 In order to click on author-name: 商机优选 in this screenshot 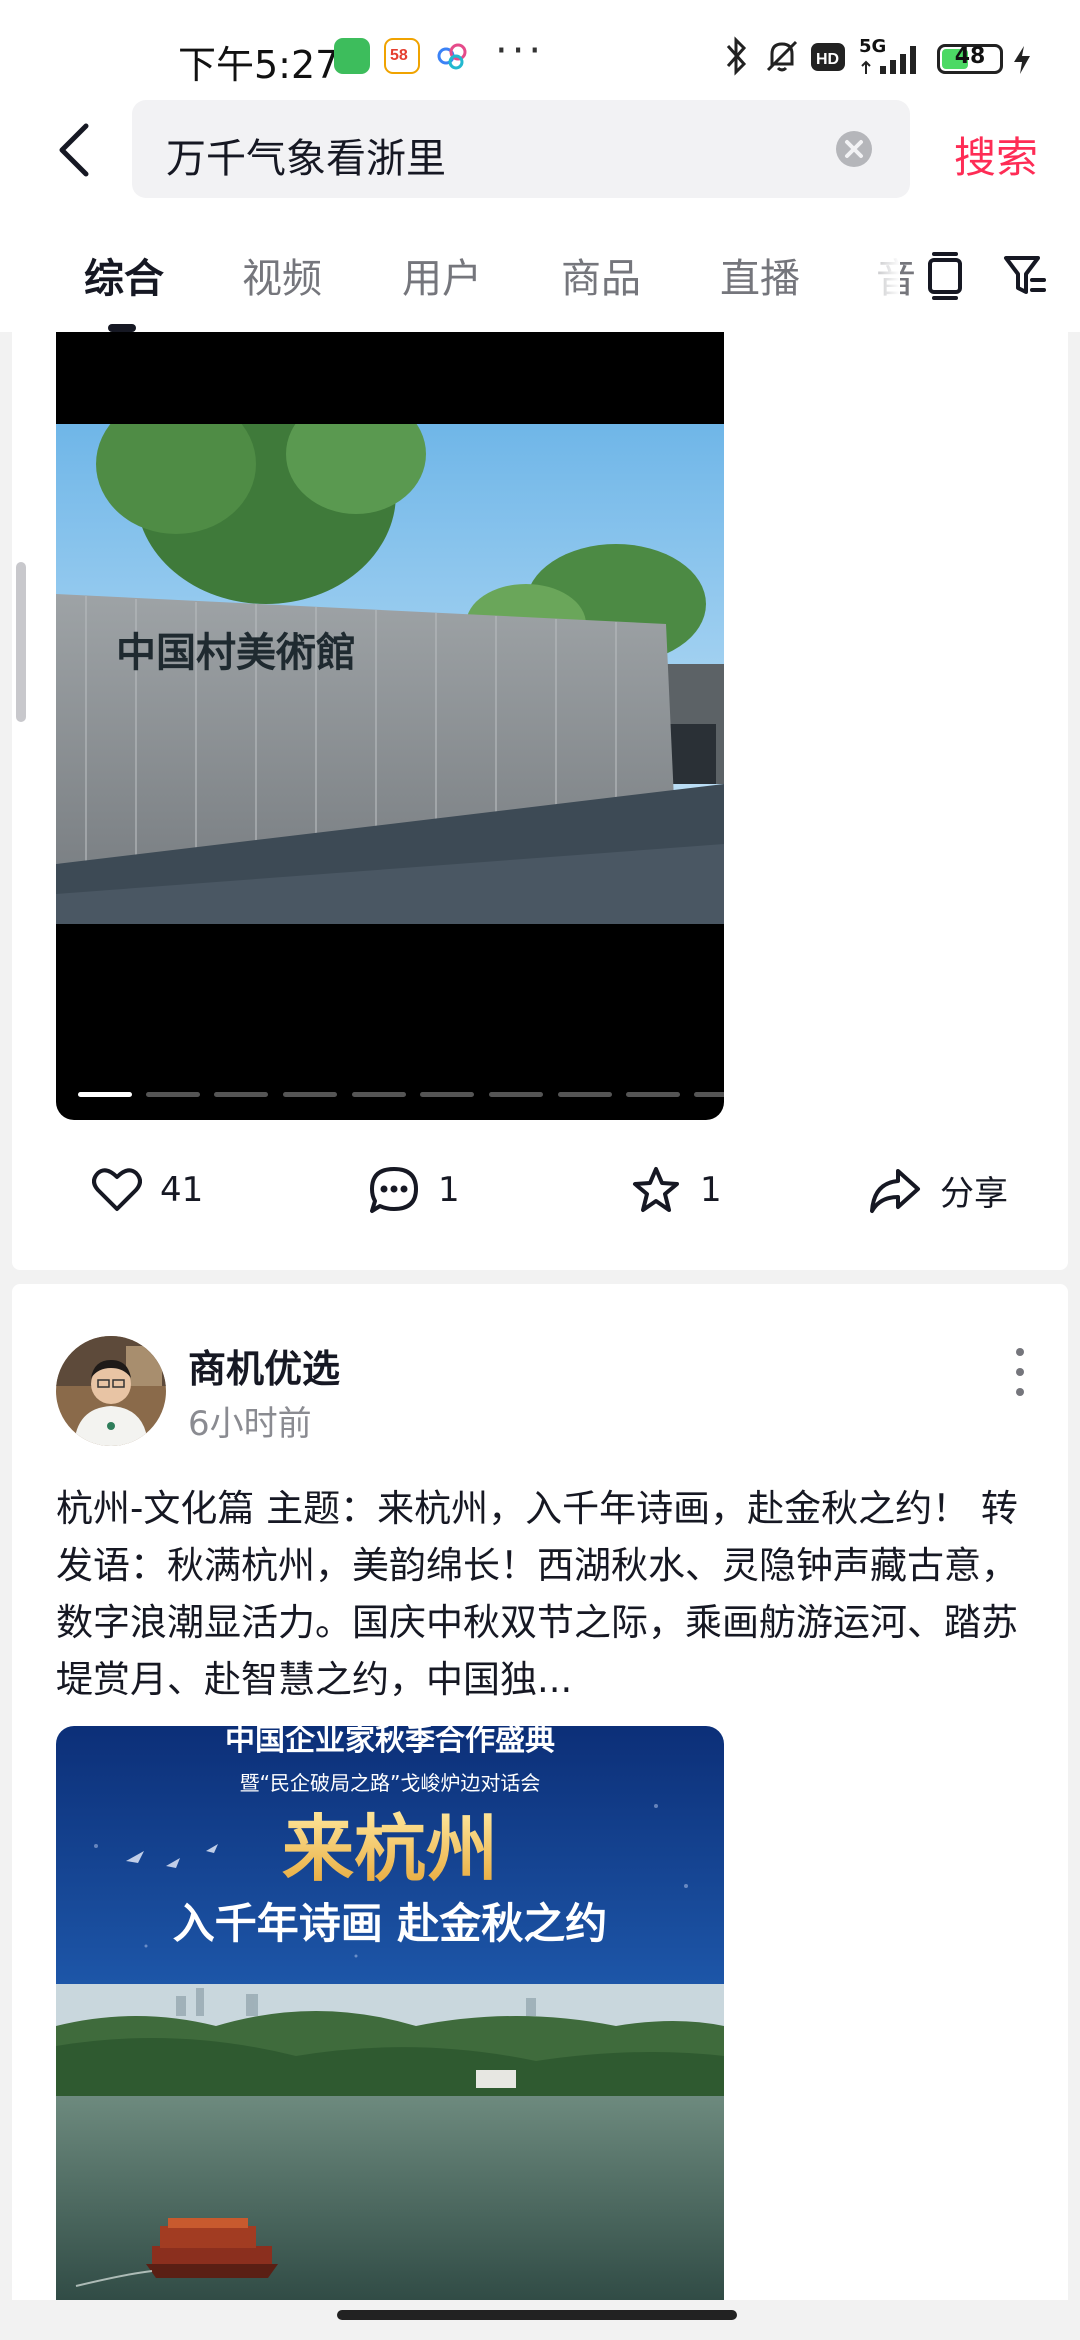, I will do `click(264, 1365)`.